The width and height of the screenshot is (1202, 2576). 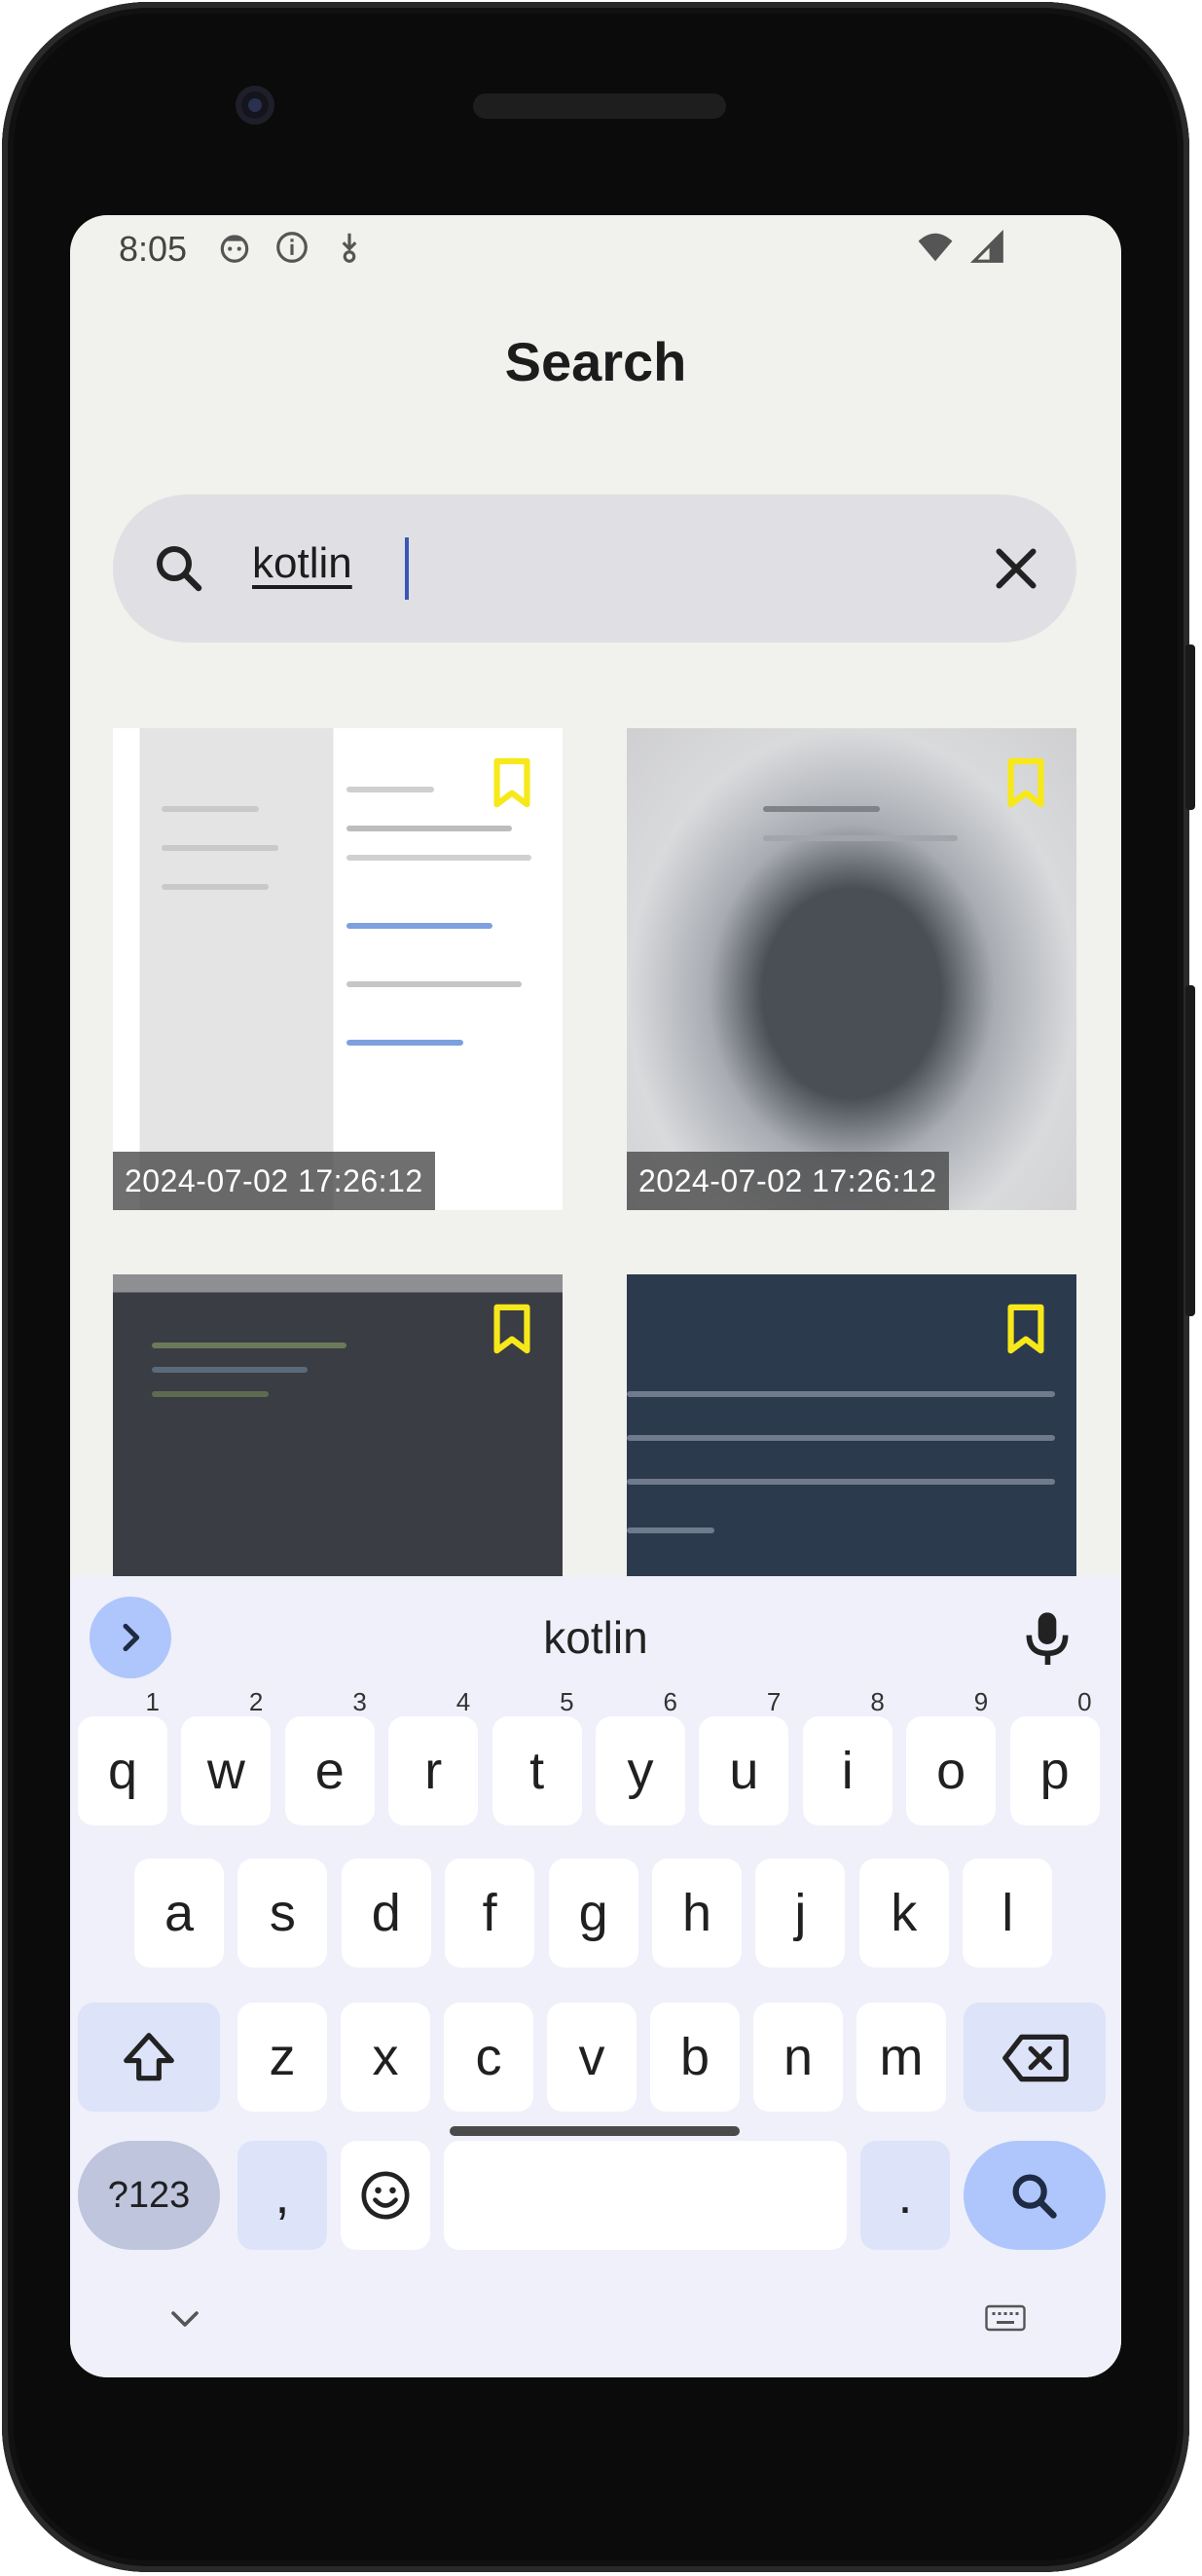 I want to click on key-label: i, so click(x=847, y=1771).